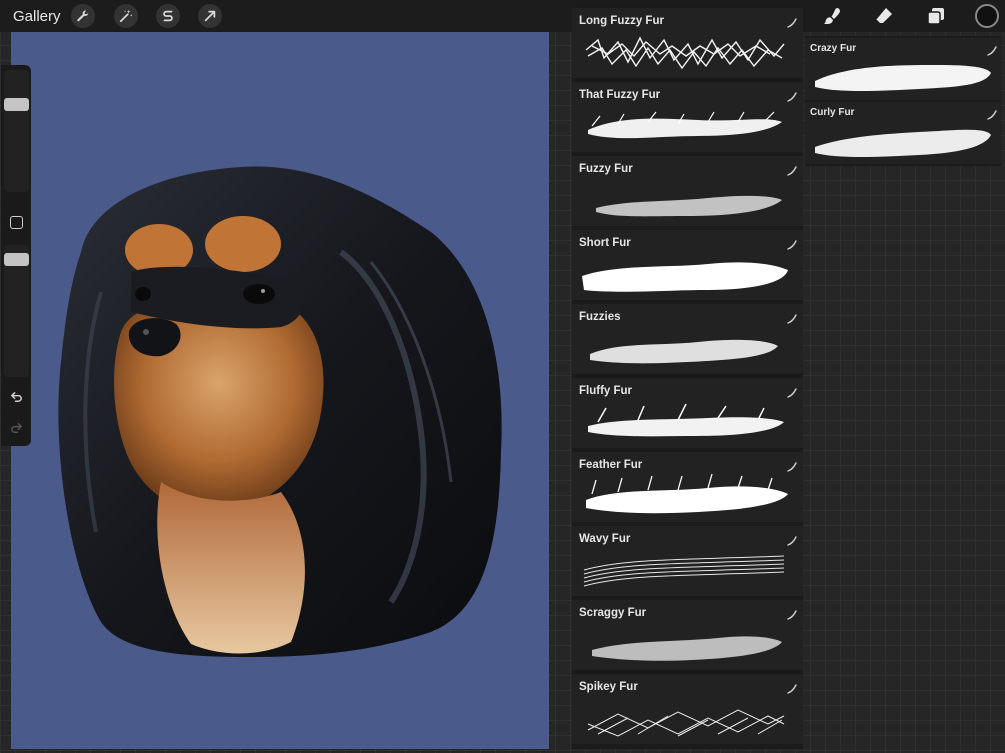 The image size is (1005, 753). What do you see at coordinates (987, 16) in the screenshot?
I see `color-picker-swatch` at bounding box center [987, 16].